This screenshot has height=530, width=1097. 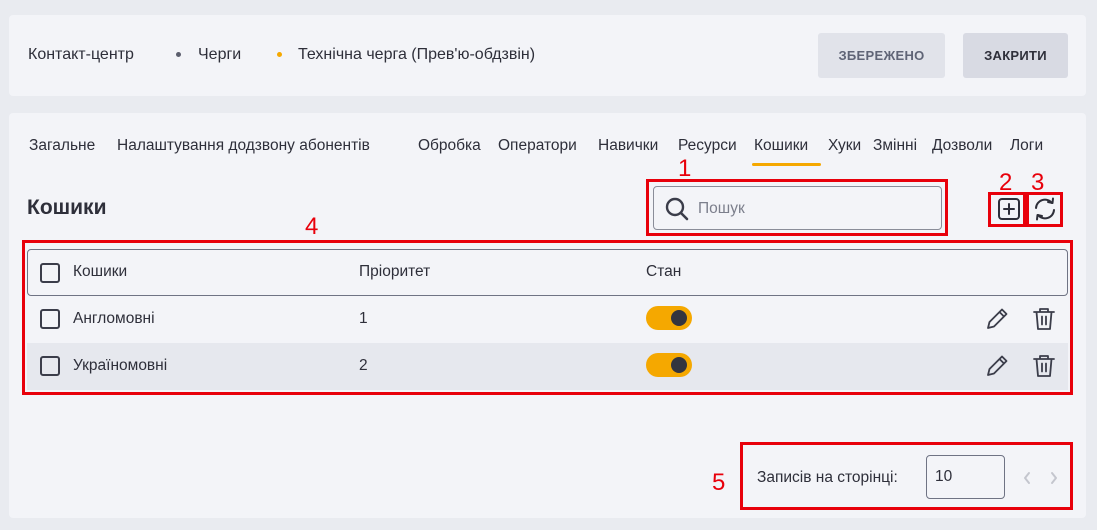 What do you see at coordinates (417, 54) in the screenshot?
I see `breadcrumb-item-current: Технічна черга (Прев'ю-обдзвін)` at bounding box center [417, 54].